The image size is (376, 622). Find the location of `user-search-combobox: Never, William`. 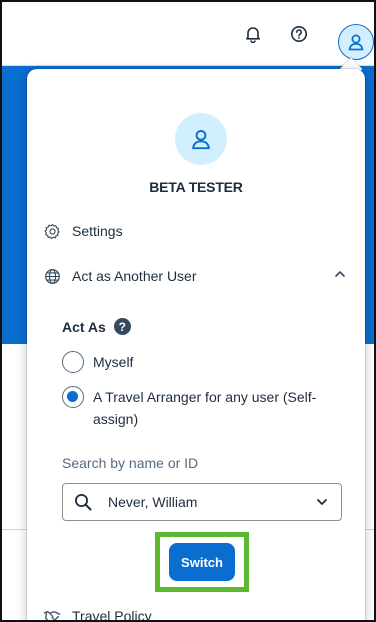

user-search-combobox: Never, William is located at coordinates (202, 502).